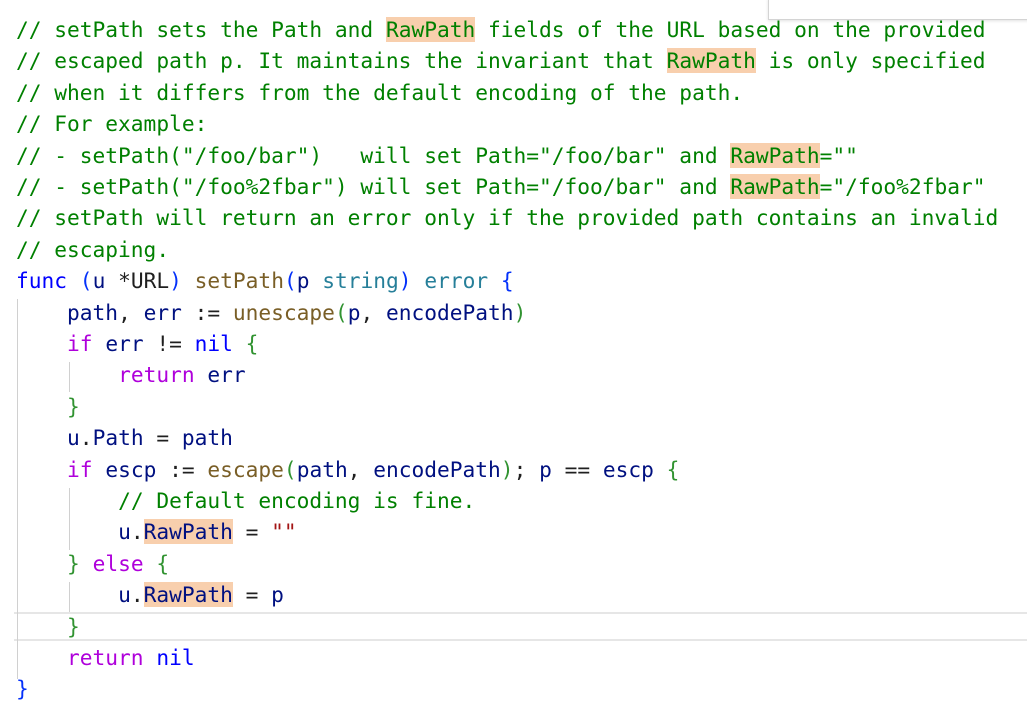 The image size is (1027, 707). I want to click on code-line-13: }, so click(48, 406).